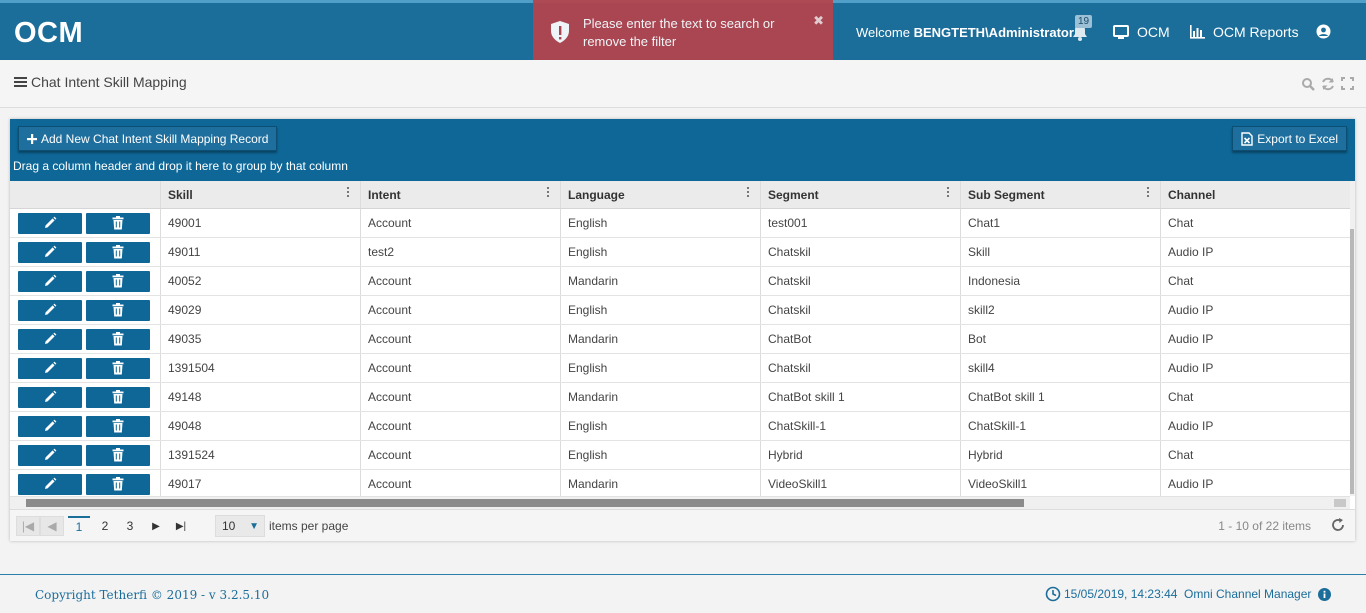 The image size is (1366, 613). Describe the element at coordinates (1061, 339) in the screenshot. I see `cell-sub-segment: Bot` at that location.